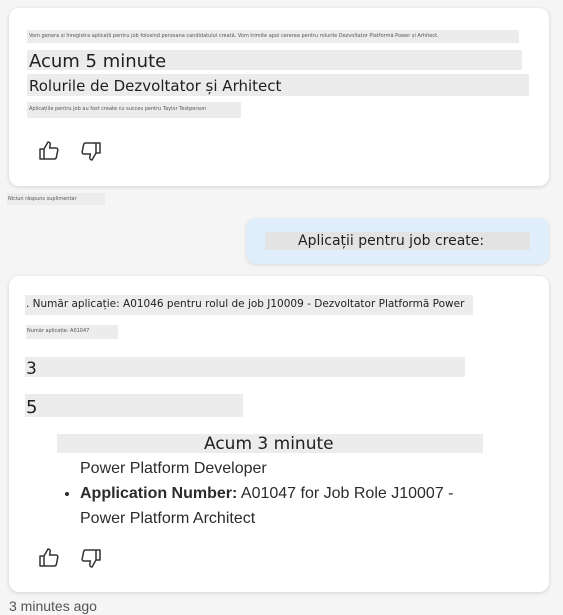 The image size is (563, 615). Describe the element at coordinates (31, 369) in the screenshot. I see `card2-num3: 3` at that location.